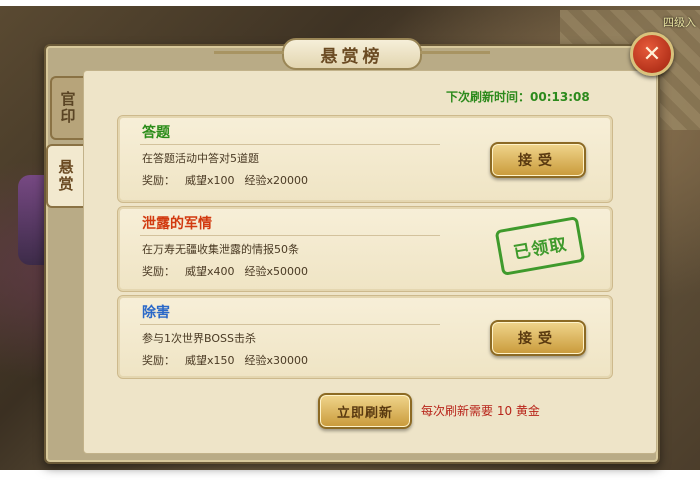  I want to click on close-icon: ✕, so click(652, 54).